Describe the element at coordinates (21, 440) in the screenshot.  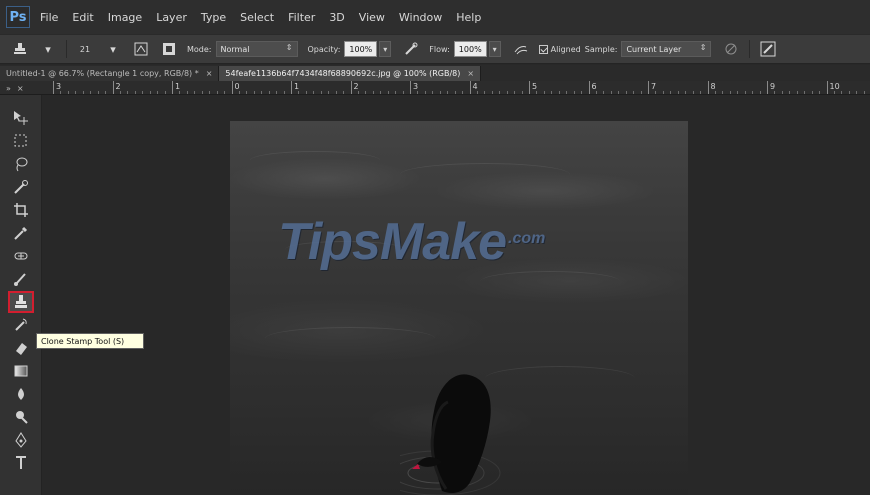
I see `tool-pen` at that location.